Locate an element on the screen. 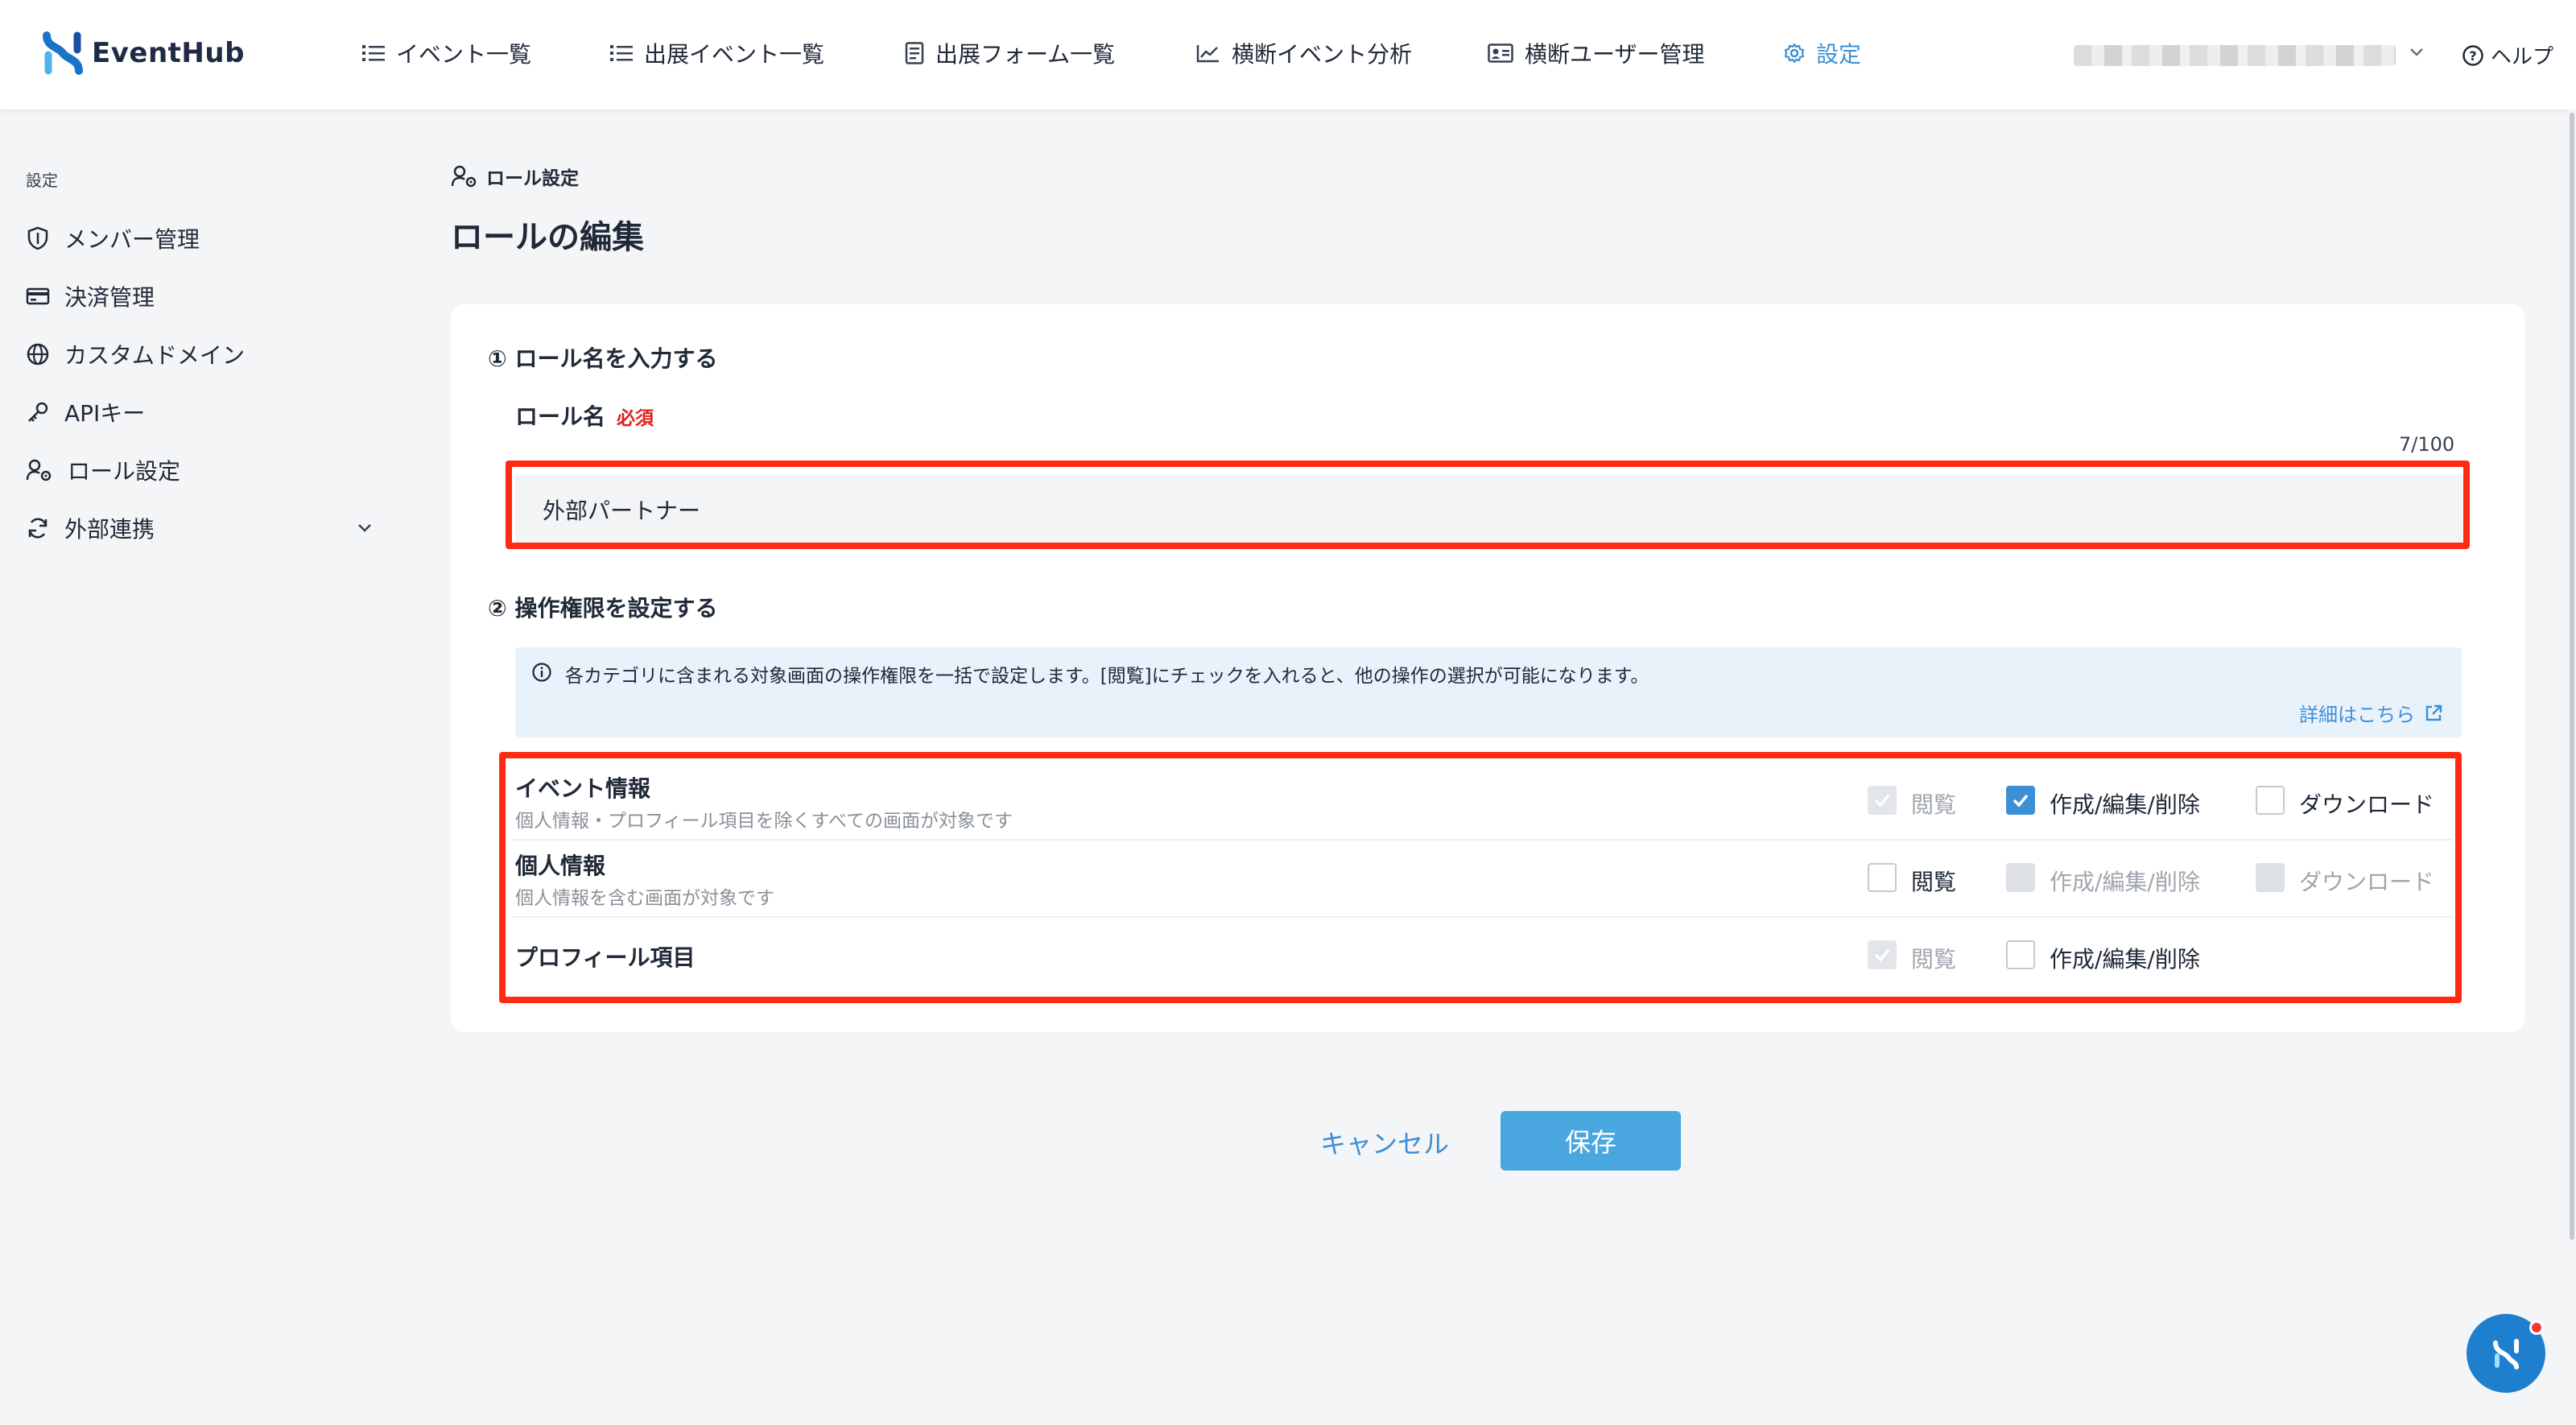 The height and width of the screenshot is (1425, 2576). nav-label: 横断ユーザー管理 is located at coordinates (1615, 55).